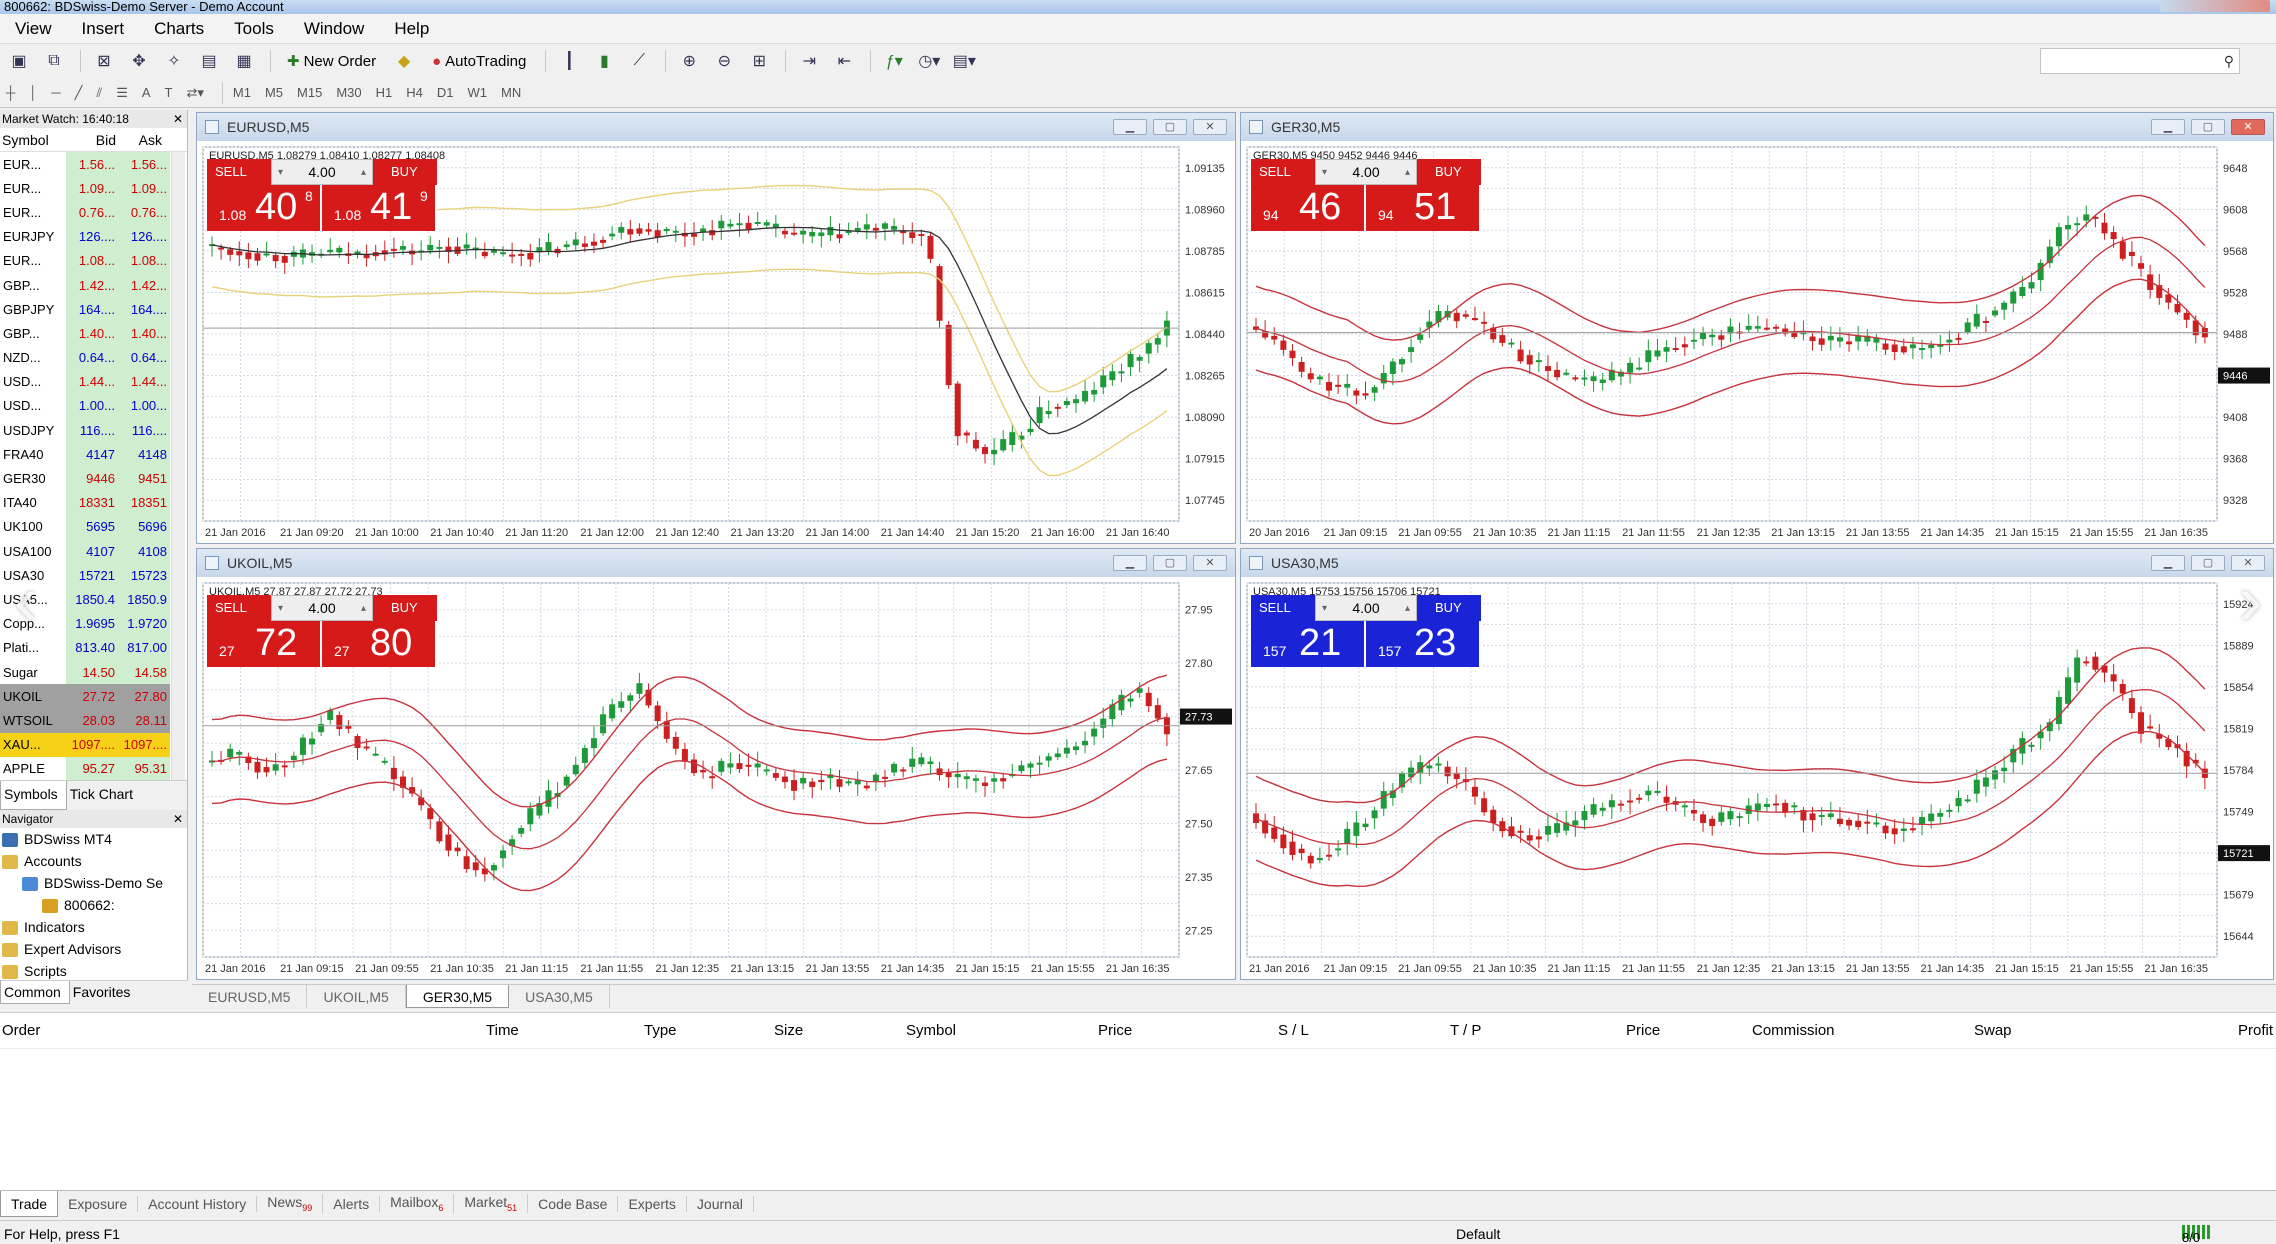 The width and height of the screenshot is (2276, 1244). I want to click on terminal-tab: Market51, so click(491, 1203).